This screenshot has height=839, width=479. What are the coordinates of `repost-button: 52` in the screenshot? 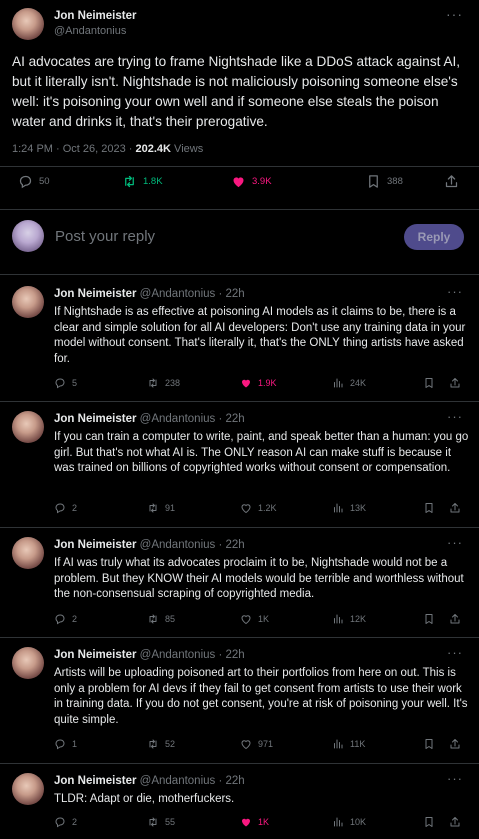 It's located at (161, 744).